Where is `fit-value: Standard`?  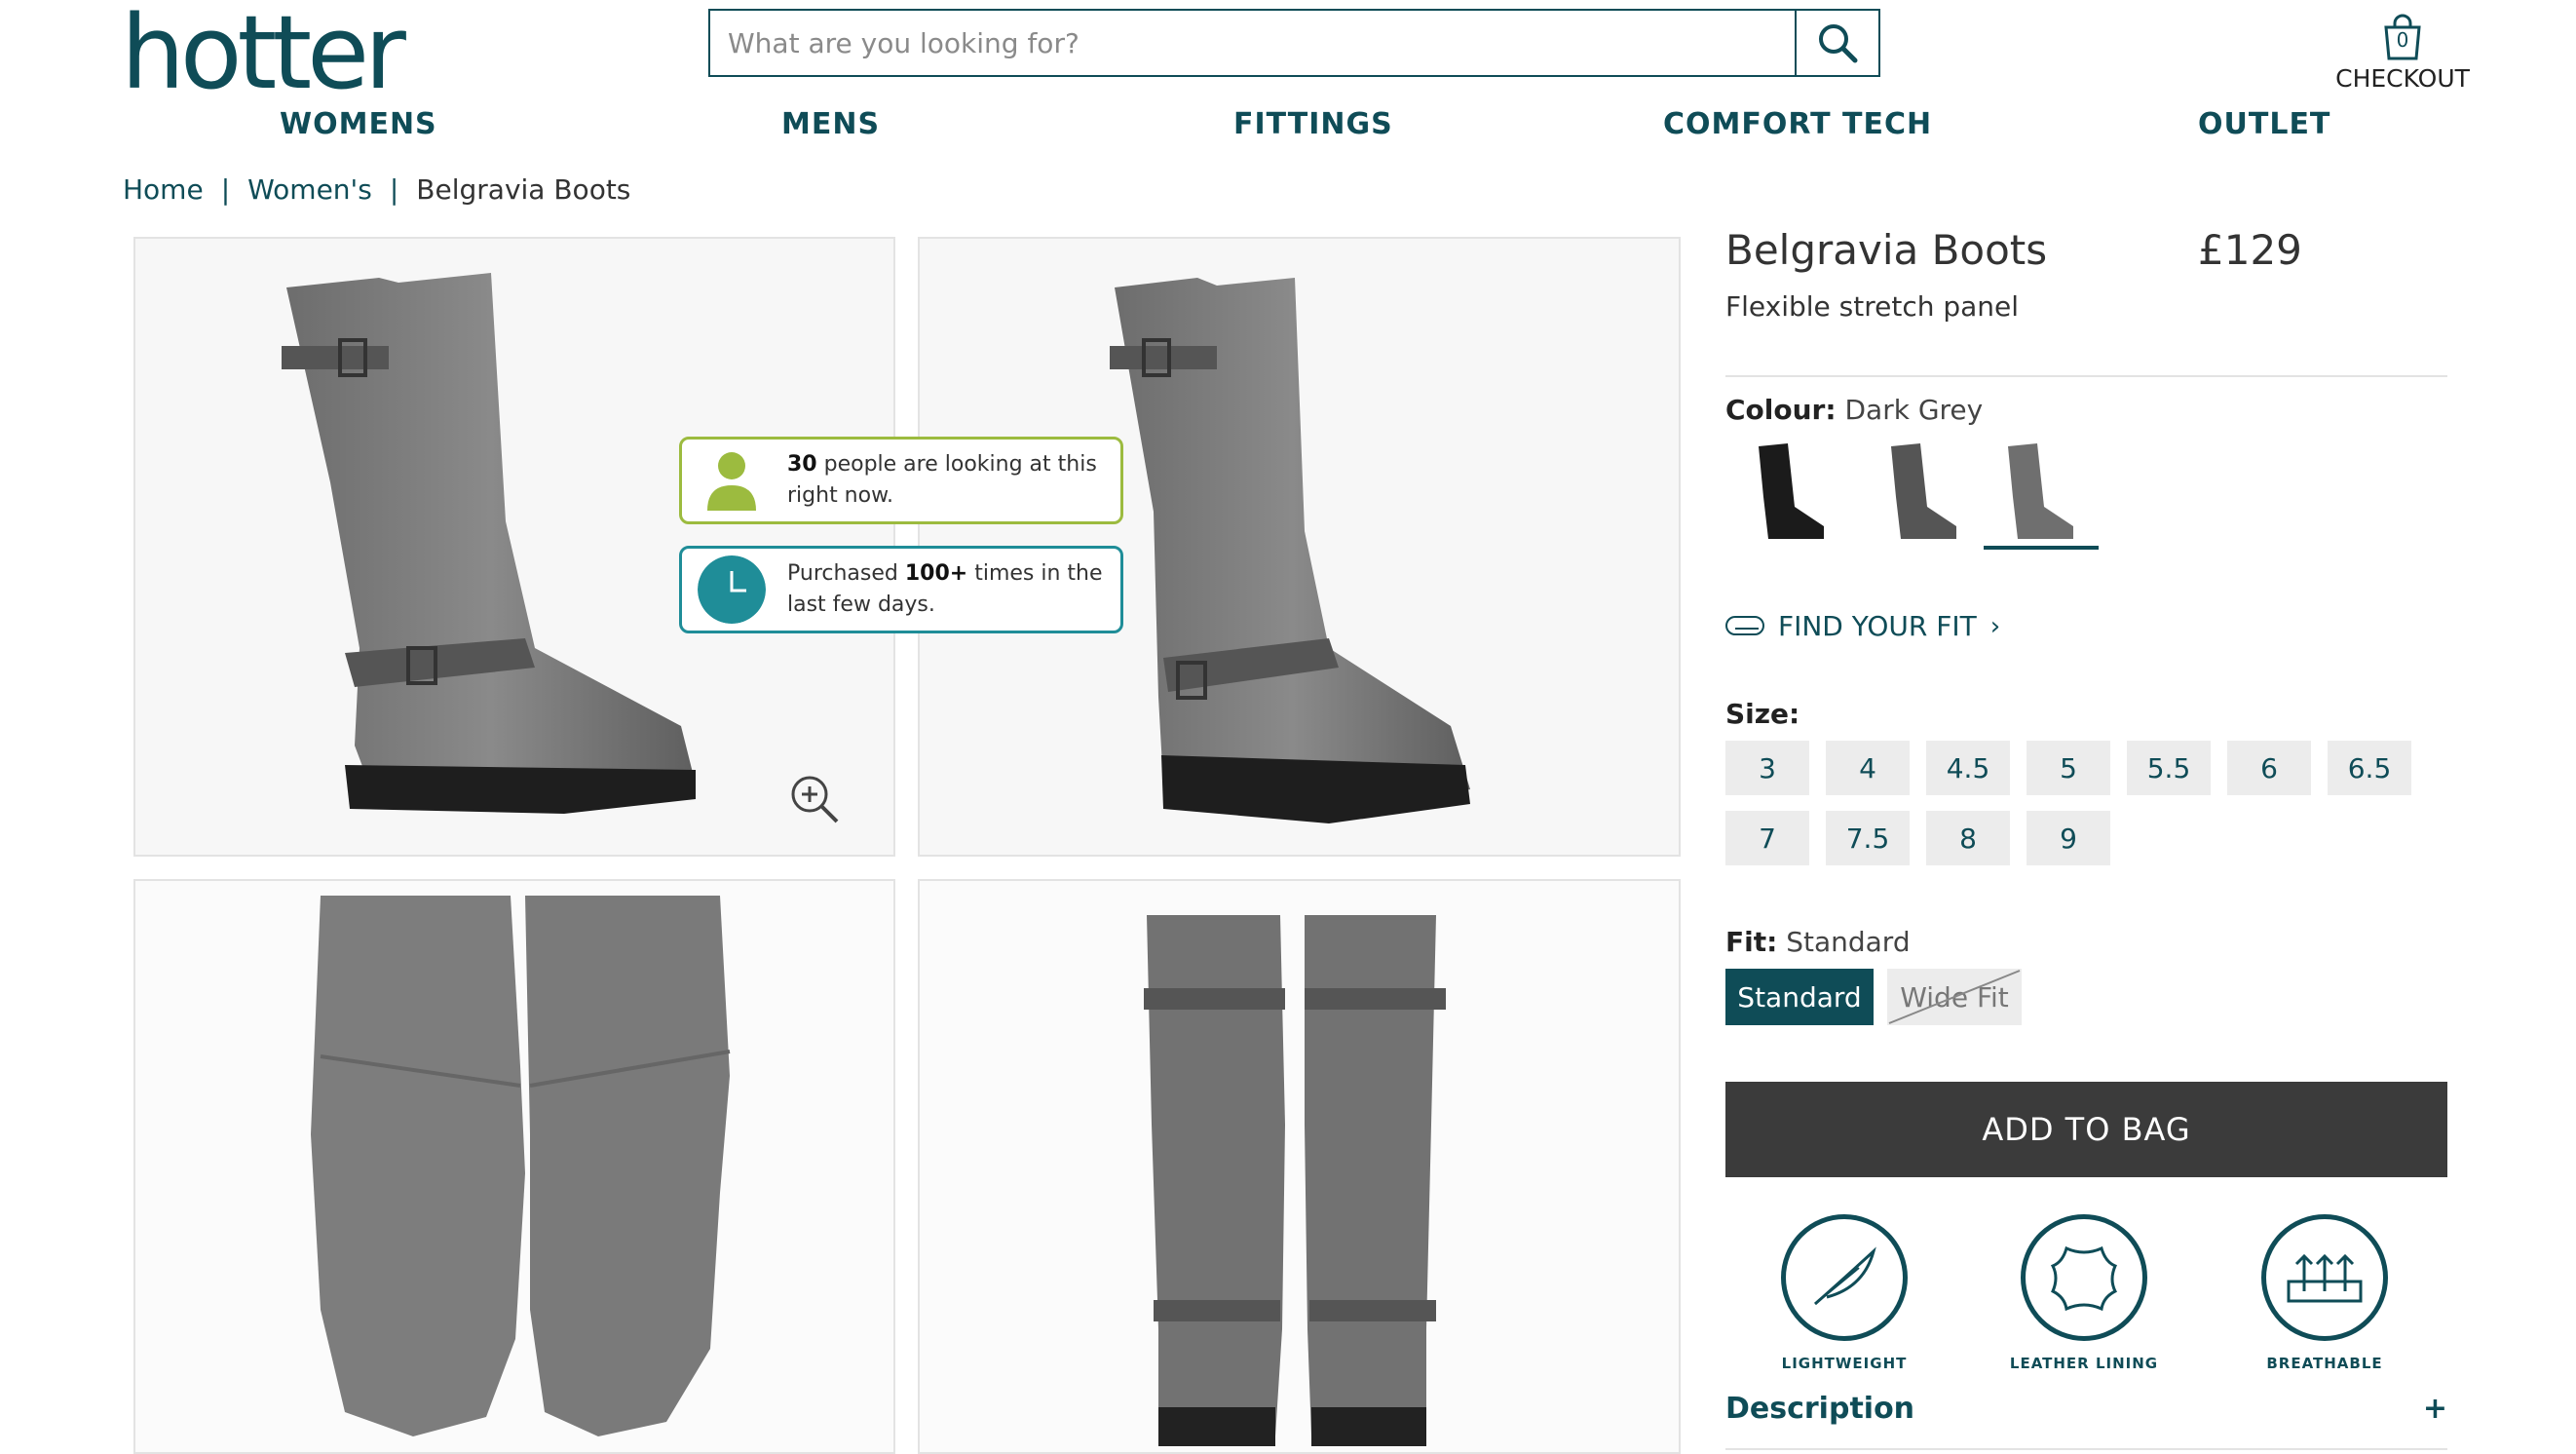 fit-value: Standard is located at coordinates (1848, 942).